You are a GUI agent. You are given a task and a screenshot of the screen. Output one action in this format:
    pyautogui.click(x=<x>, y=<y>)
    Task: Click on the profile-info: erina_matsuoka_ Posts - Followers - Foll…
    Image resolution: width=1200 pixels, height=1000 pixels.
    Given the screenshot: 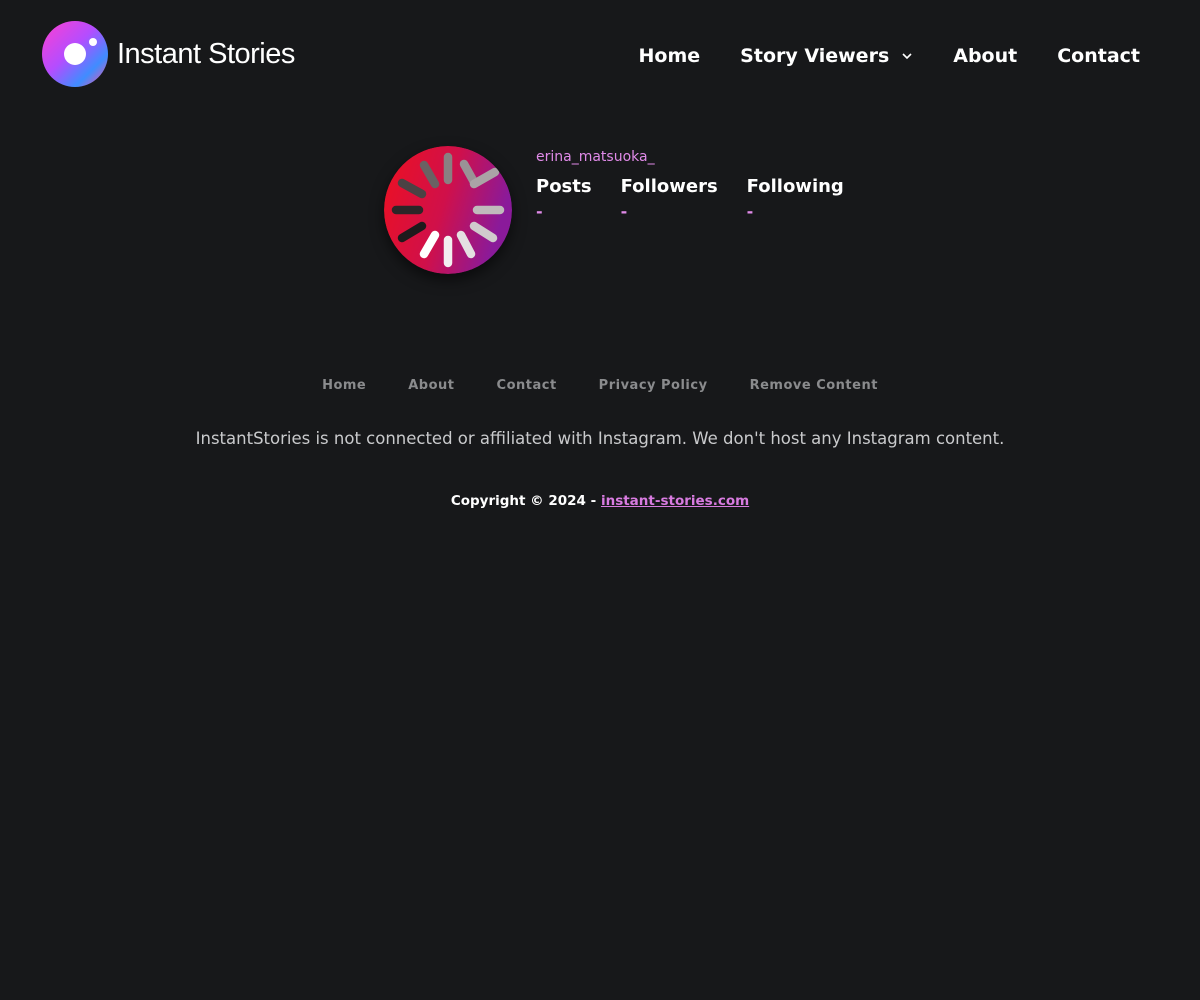 What is the action you would take?
    pyautogui.click(x=704, y=185)
    